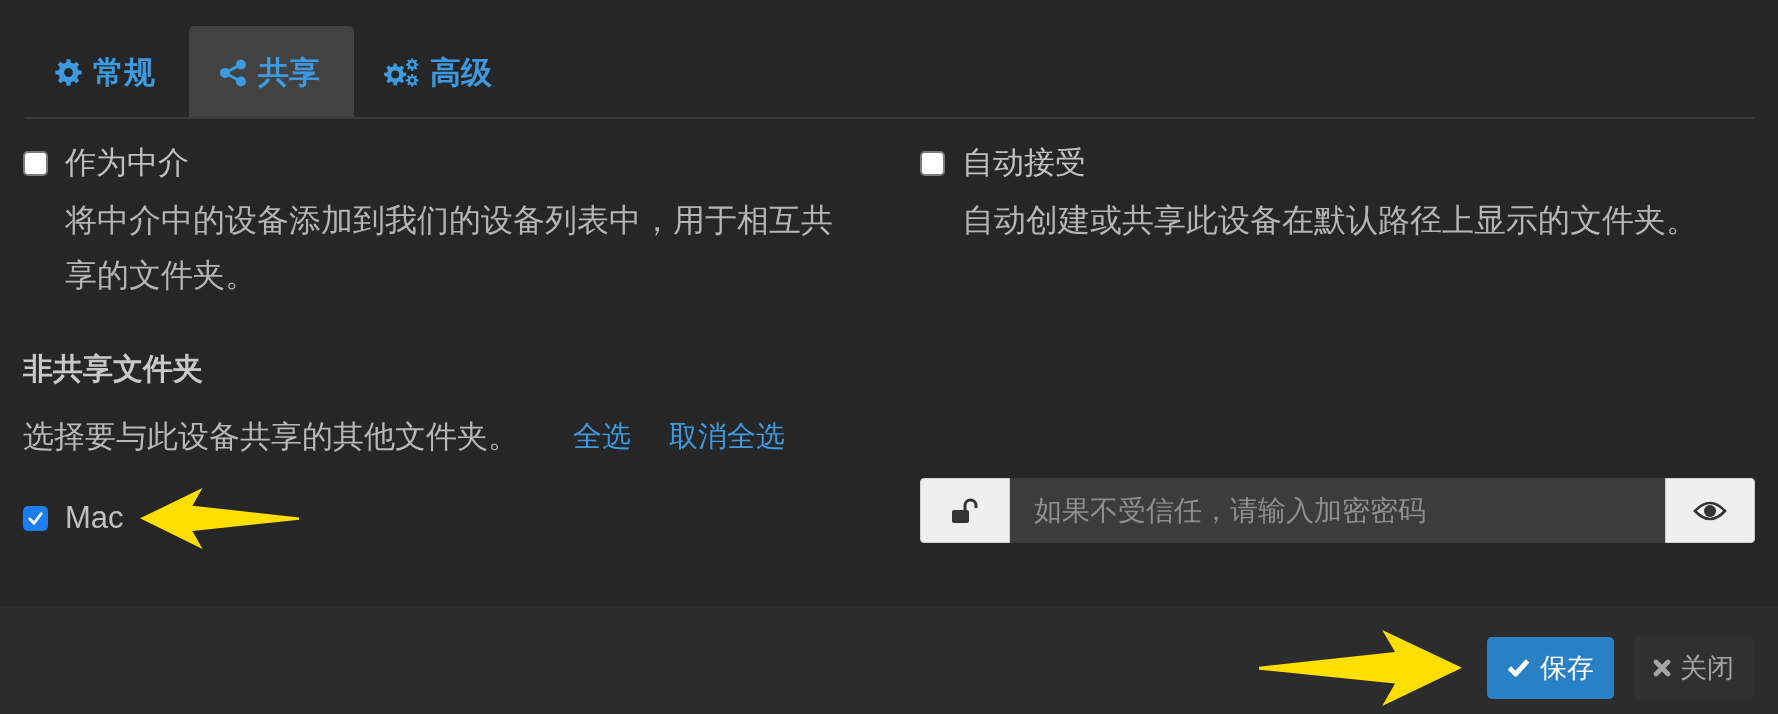  What do you see at coordinates (1337, 510) in the screenshot?
I see `password-field: 如果不受信任，请输入加密密码` at bounding box center [1337, 510].